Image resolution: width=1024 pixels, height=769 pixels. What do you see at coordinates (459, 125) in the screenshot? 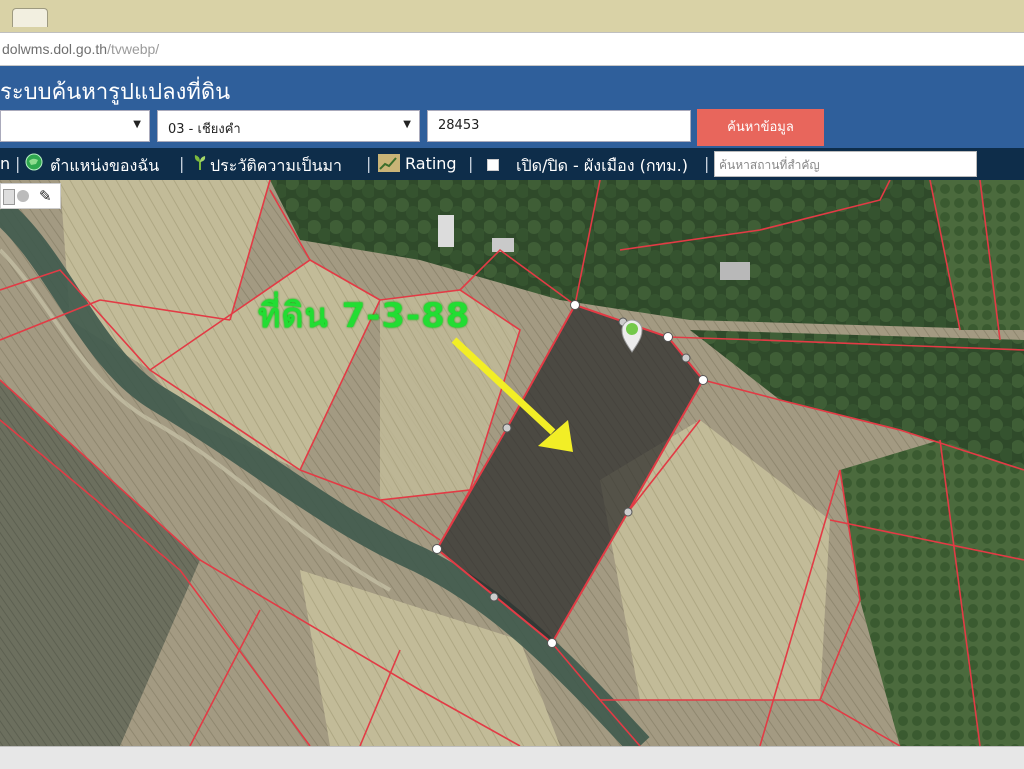
I see `parcel-number-value: 28453` at bounding box center [459, 125].